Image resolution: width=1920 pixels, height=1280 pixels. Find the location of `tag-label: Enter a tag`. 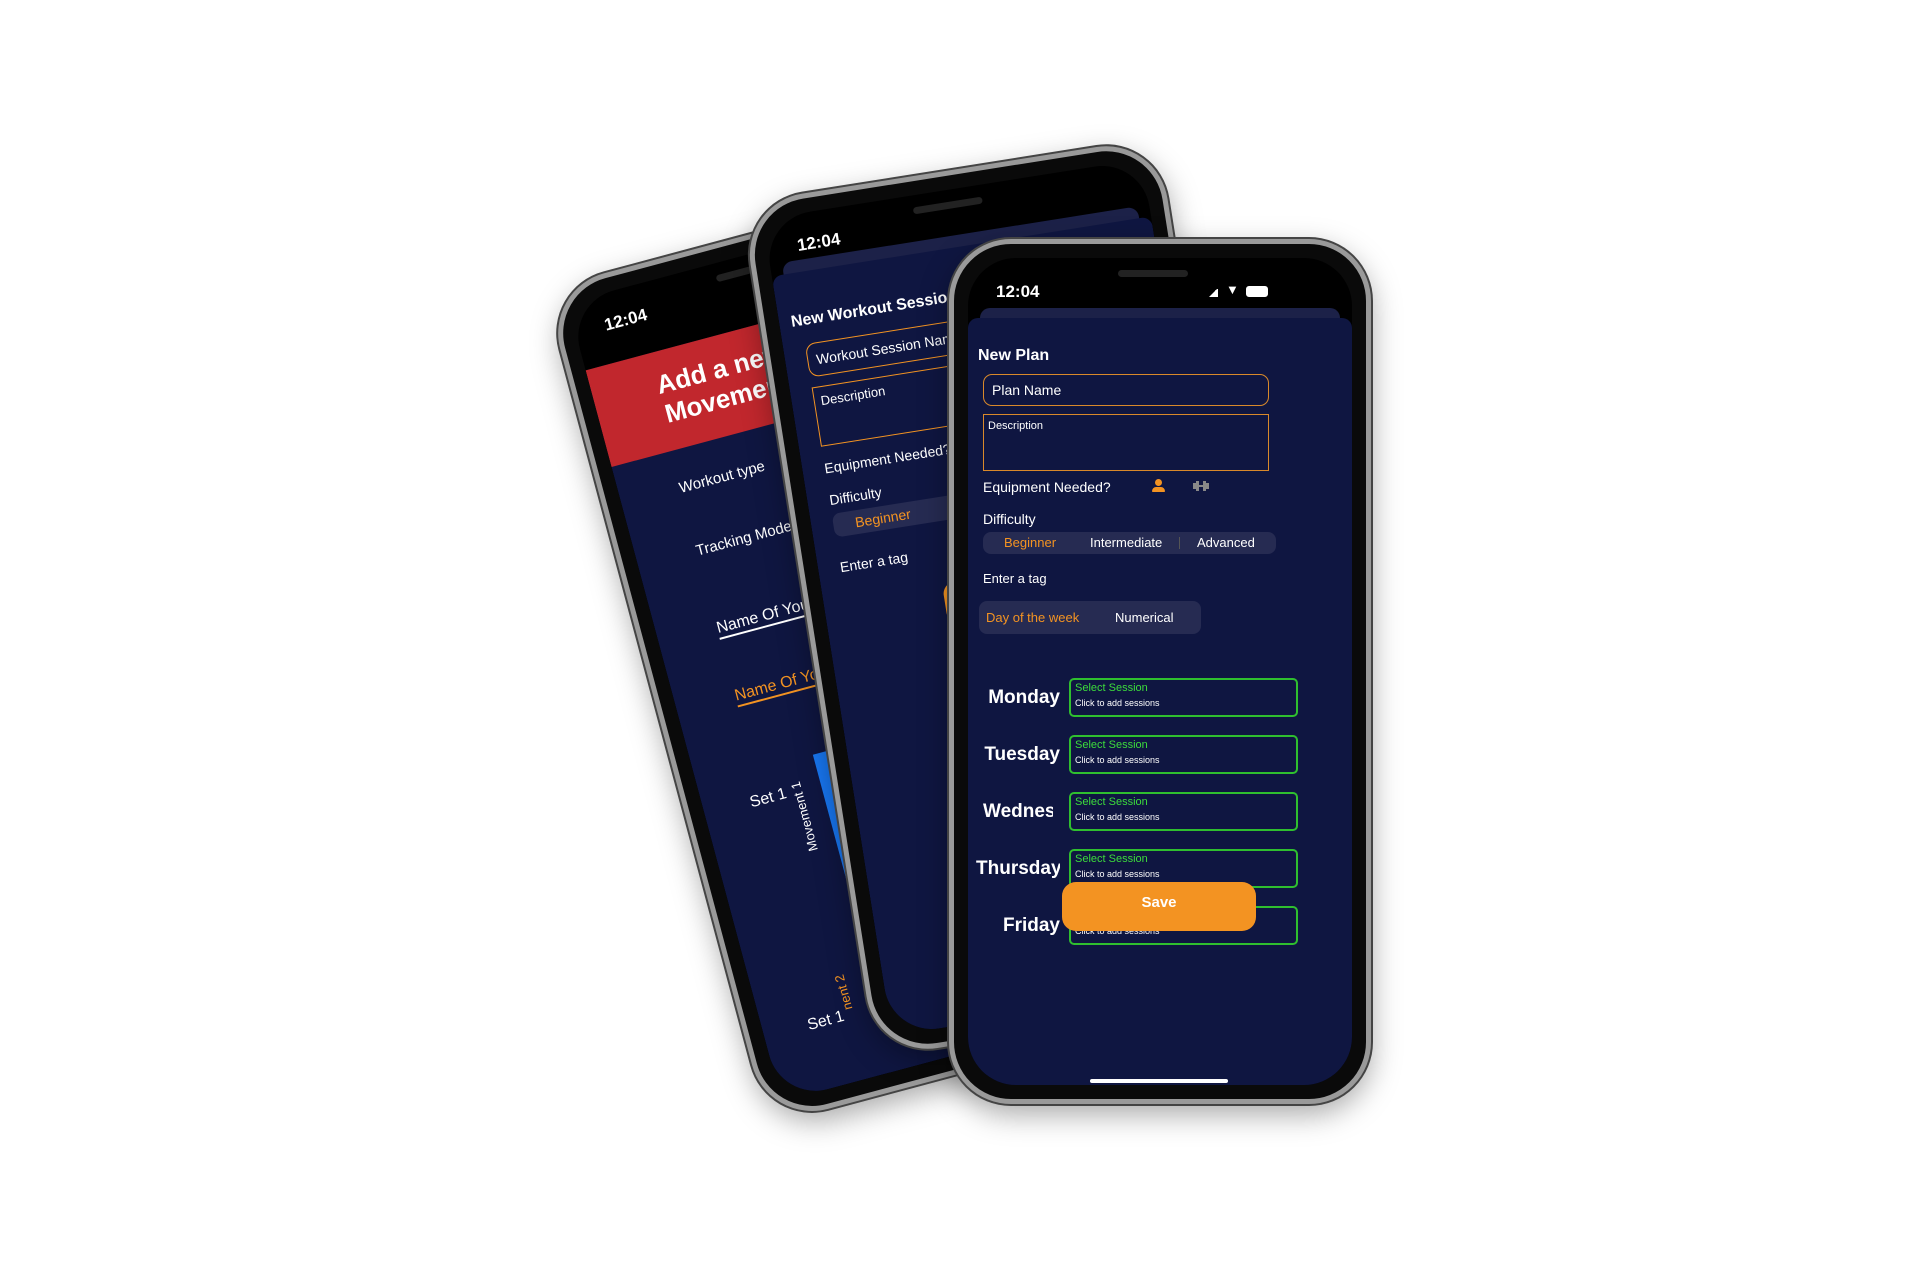

tag-label: Enter a tag is located at coordinates (874, 562).